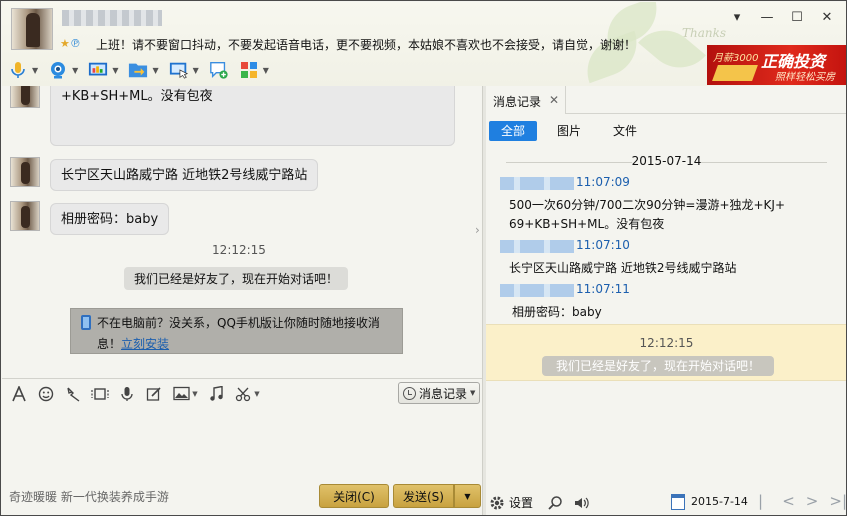 This screenshot has height=516, width=847. Describe the element at coordinates (100, 394) in the screenshot. I see `gif-icon` at that location.